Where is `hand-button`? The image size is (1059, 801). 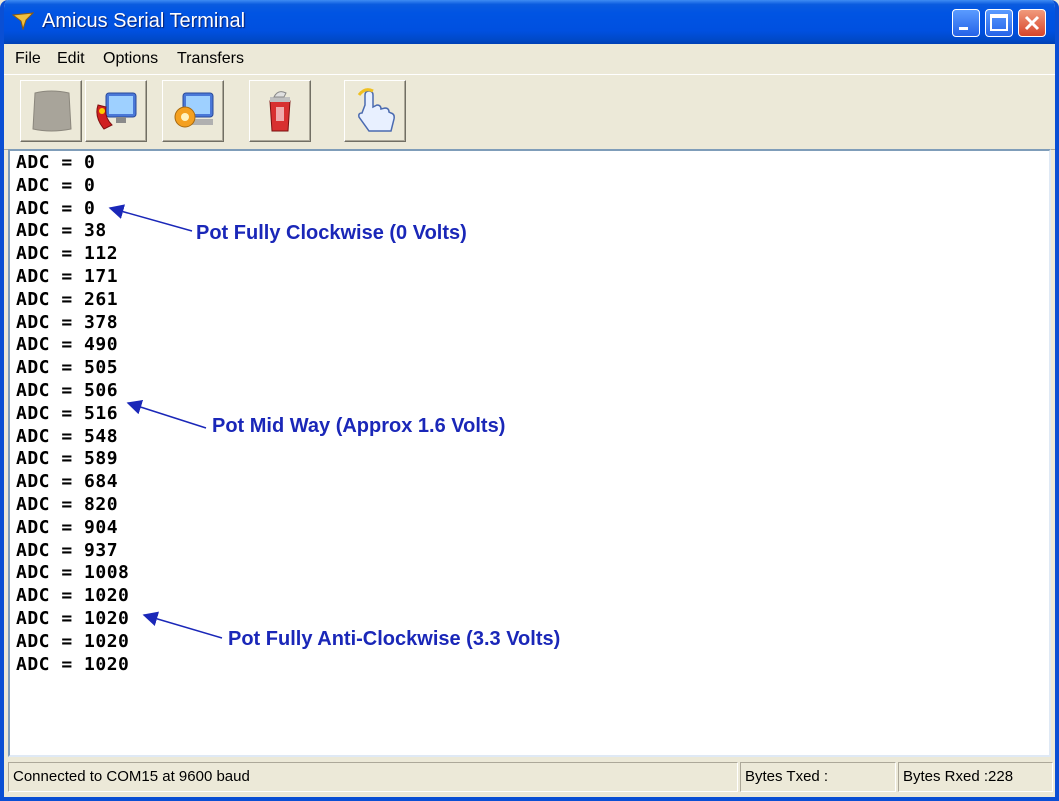
hand-button is located at coordinates (375, 111).